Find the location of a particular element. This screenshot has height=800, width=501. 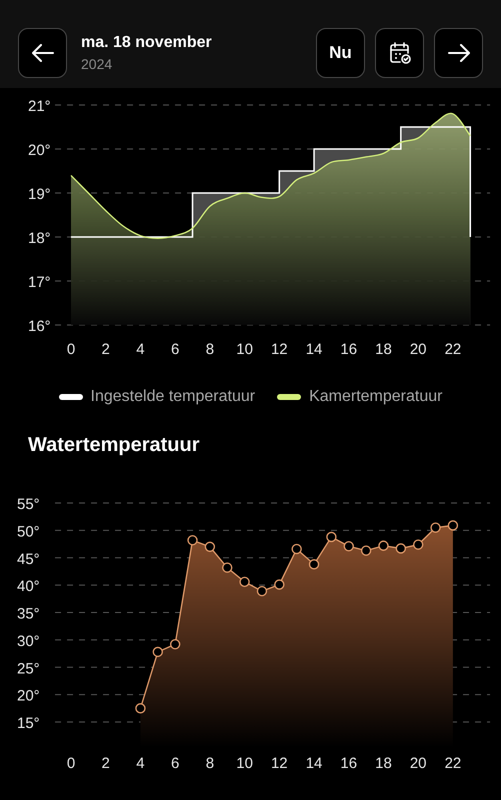

y-axis-label: 45° is located at coordinates (28, 559).